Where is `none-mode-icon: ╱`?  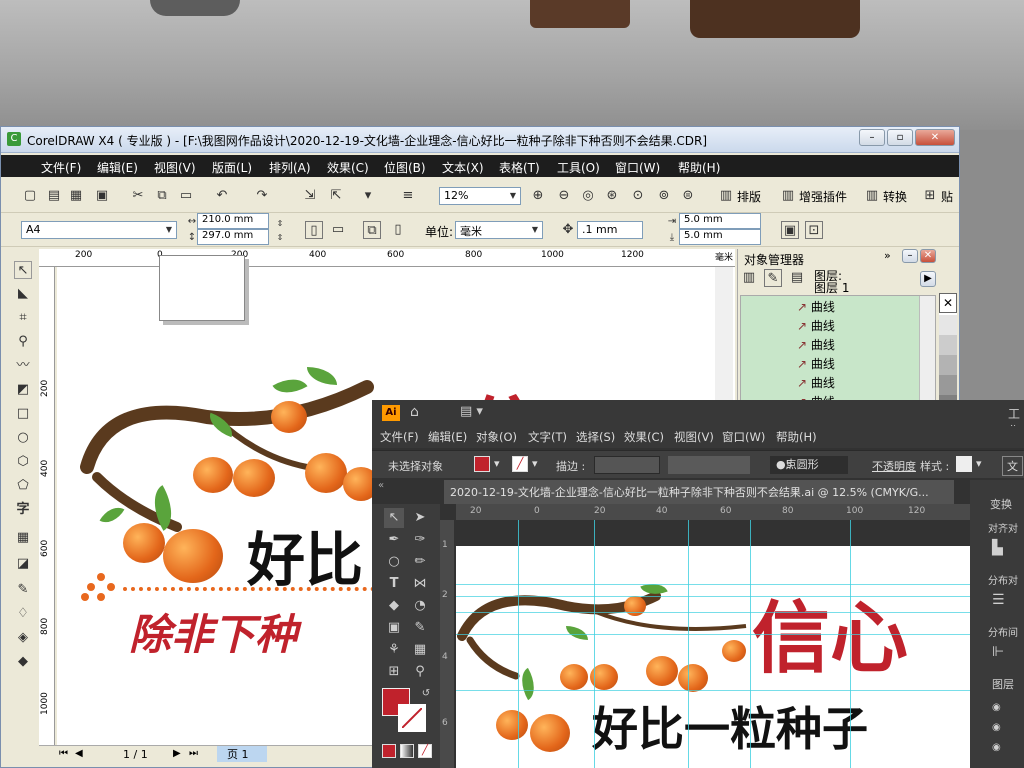 none-mode-icon: ╱ is located at coordinates (425, 751).